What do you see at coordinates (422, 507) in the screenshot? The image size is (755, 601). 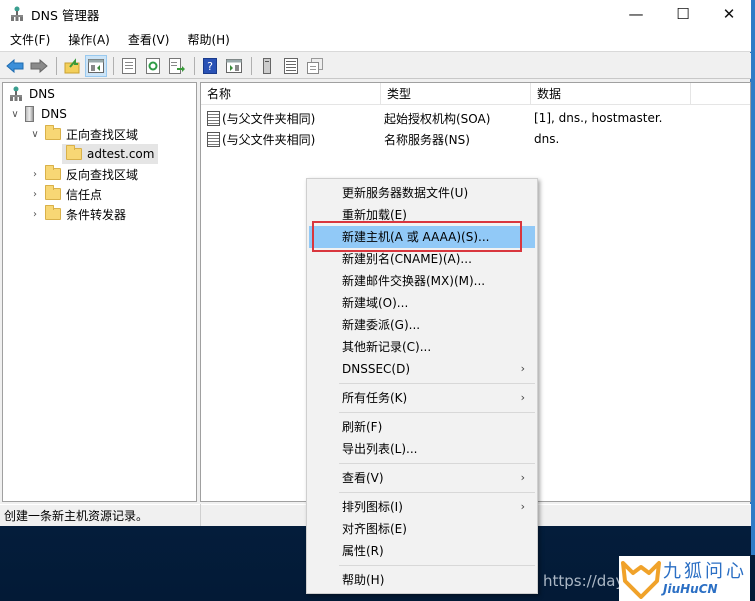 I see `menu-item-arrange-icons: 排列图标(I) ›` at bounding box center [422, 507].